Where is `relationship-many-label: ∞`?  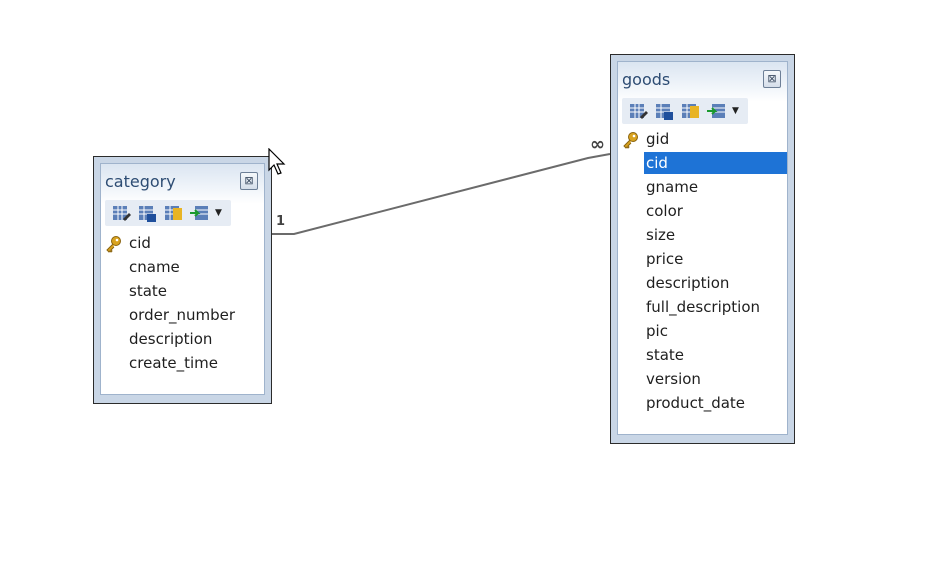
relationship-many-label: ∞ is located at coordinates (597, 144).